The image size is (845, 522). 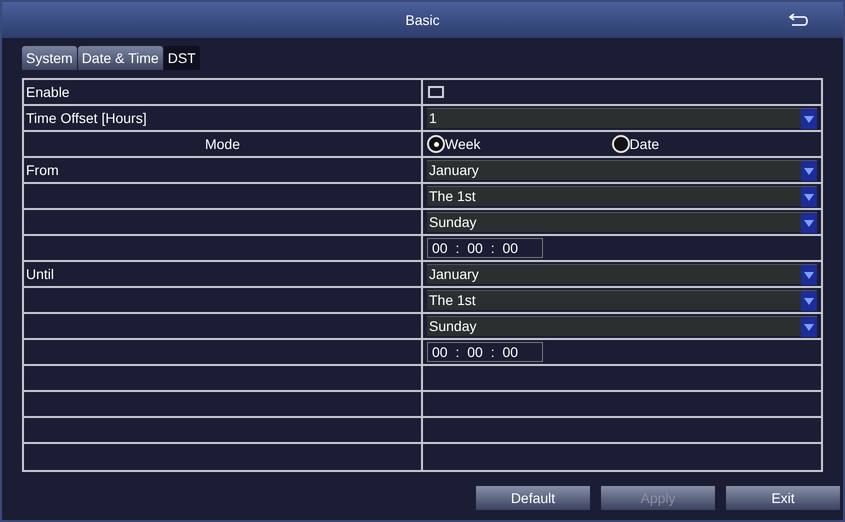 What do you see at coordinates (42, 170) in the screenshot?
I see `field-label: From` at bounding box center [42, 170].